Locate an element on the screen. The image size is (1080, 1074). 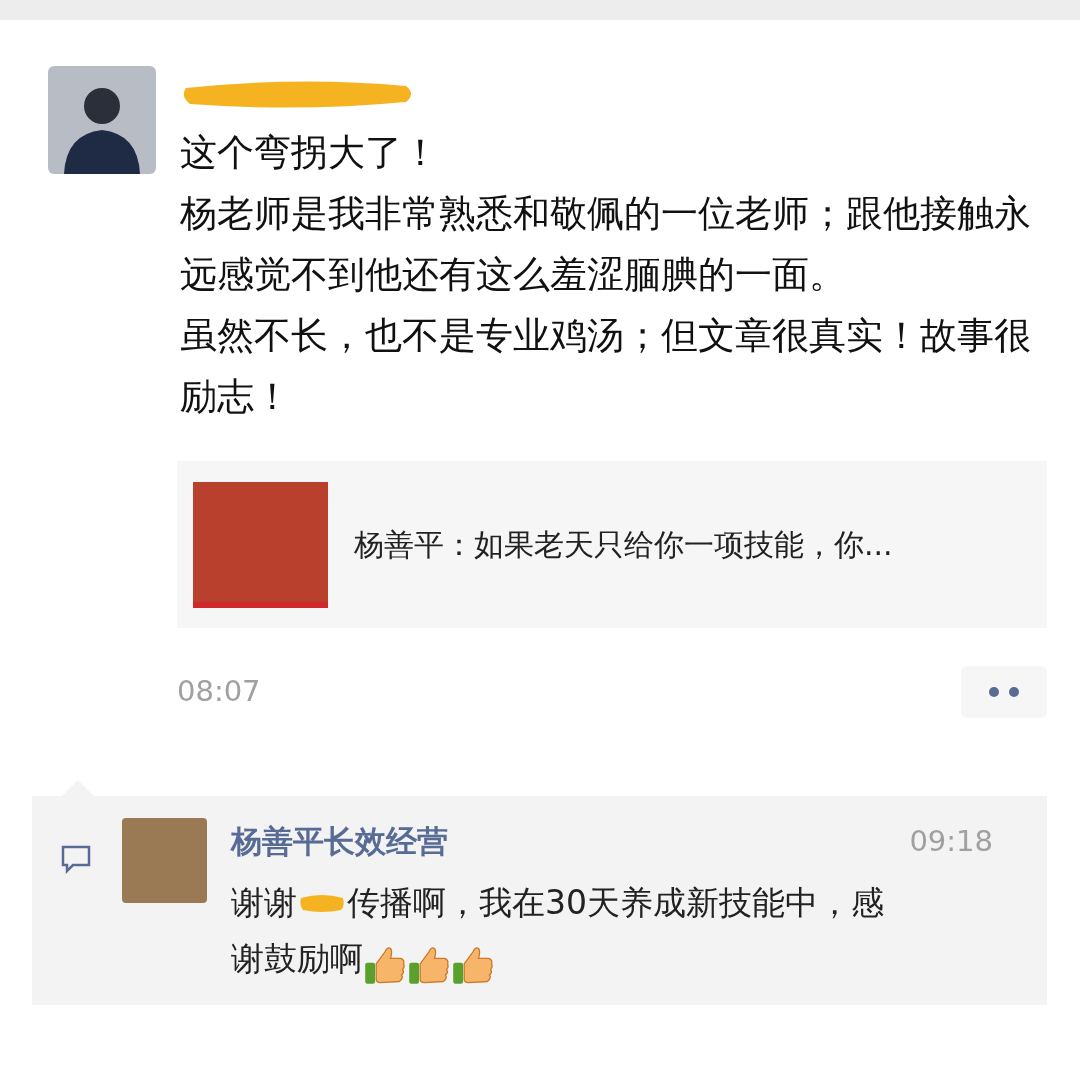
comment-time: 09:18 is located at coordinates (951, 841).